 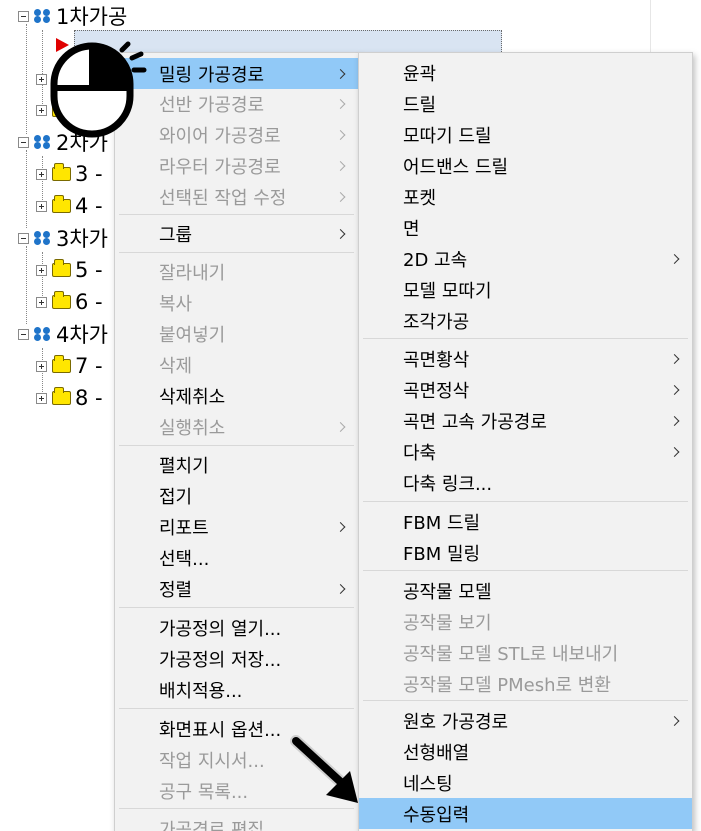 I want to click on tree-node-op-1: 1차가공, so click(x=72, y=16).